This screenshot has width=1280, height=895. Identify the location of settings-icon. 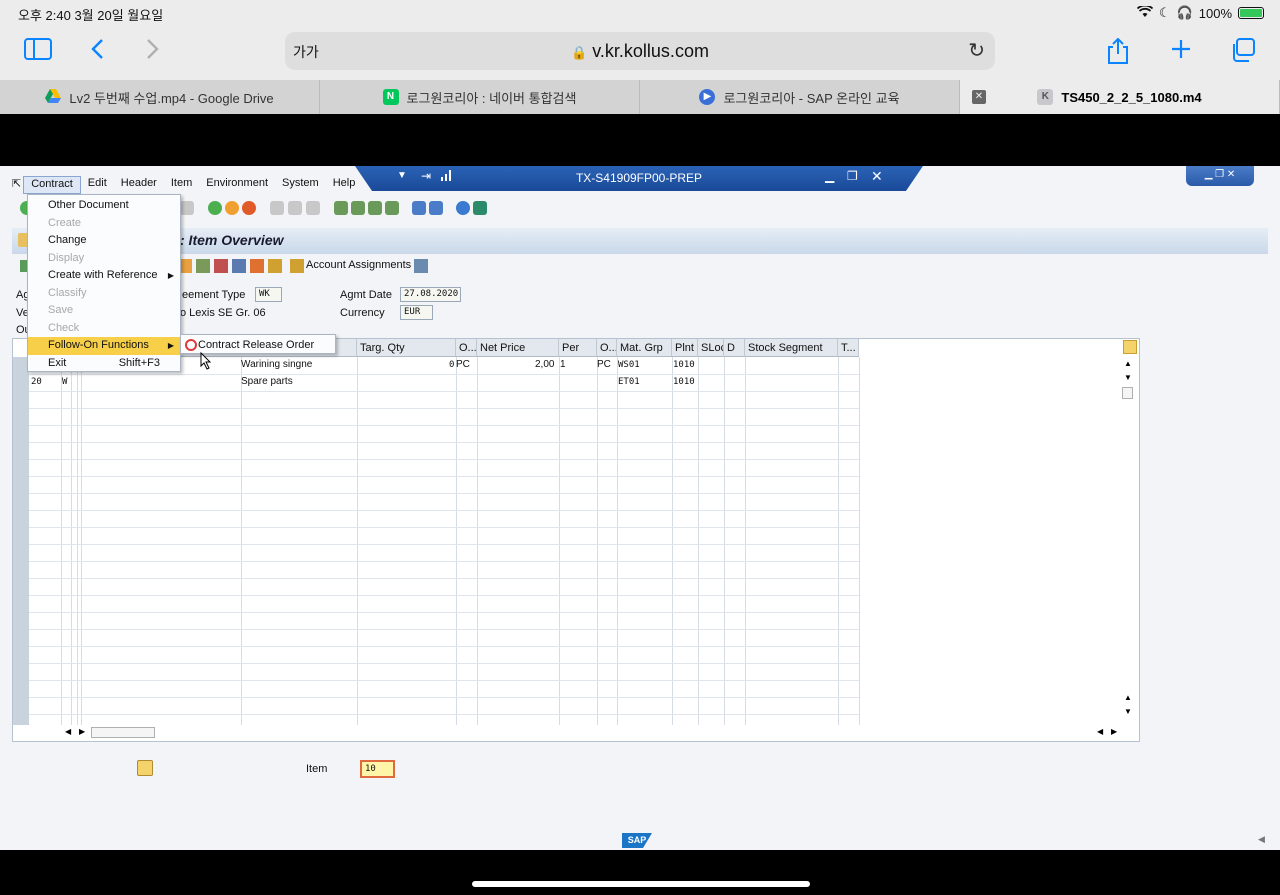
(421, 266).